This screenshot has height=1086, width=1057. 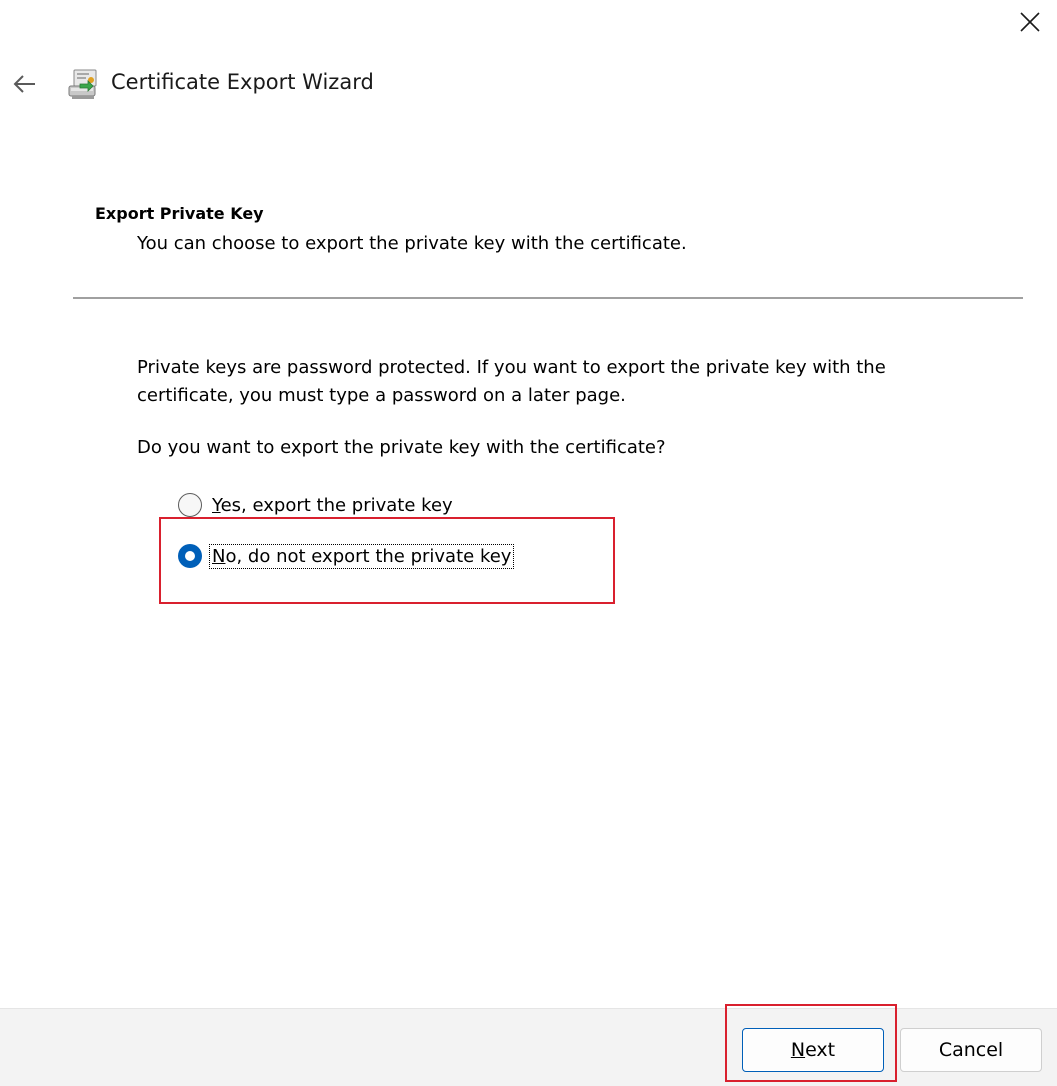 I want to click on header-separator, so click(x=548, y=298).